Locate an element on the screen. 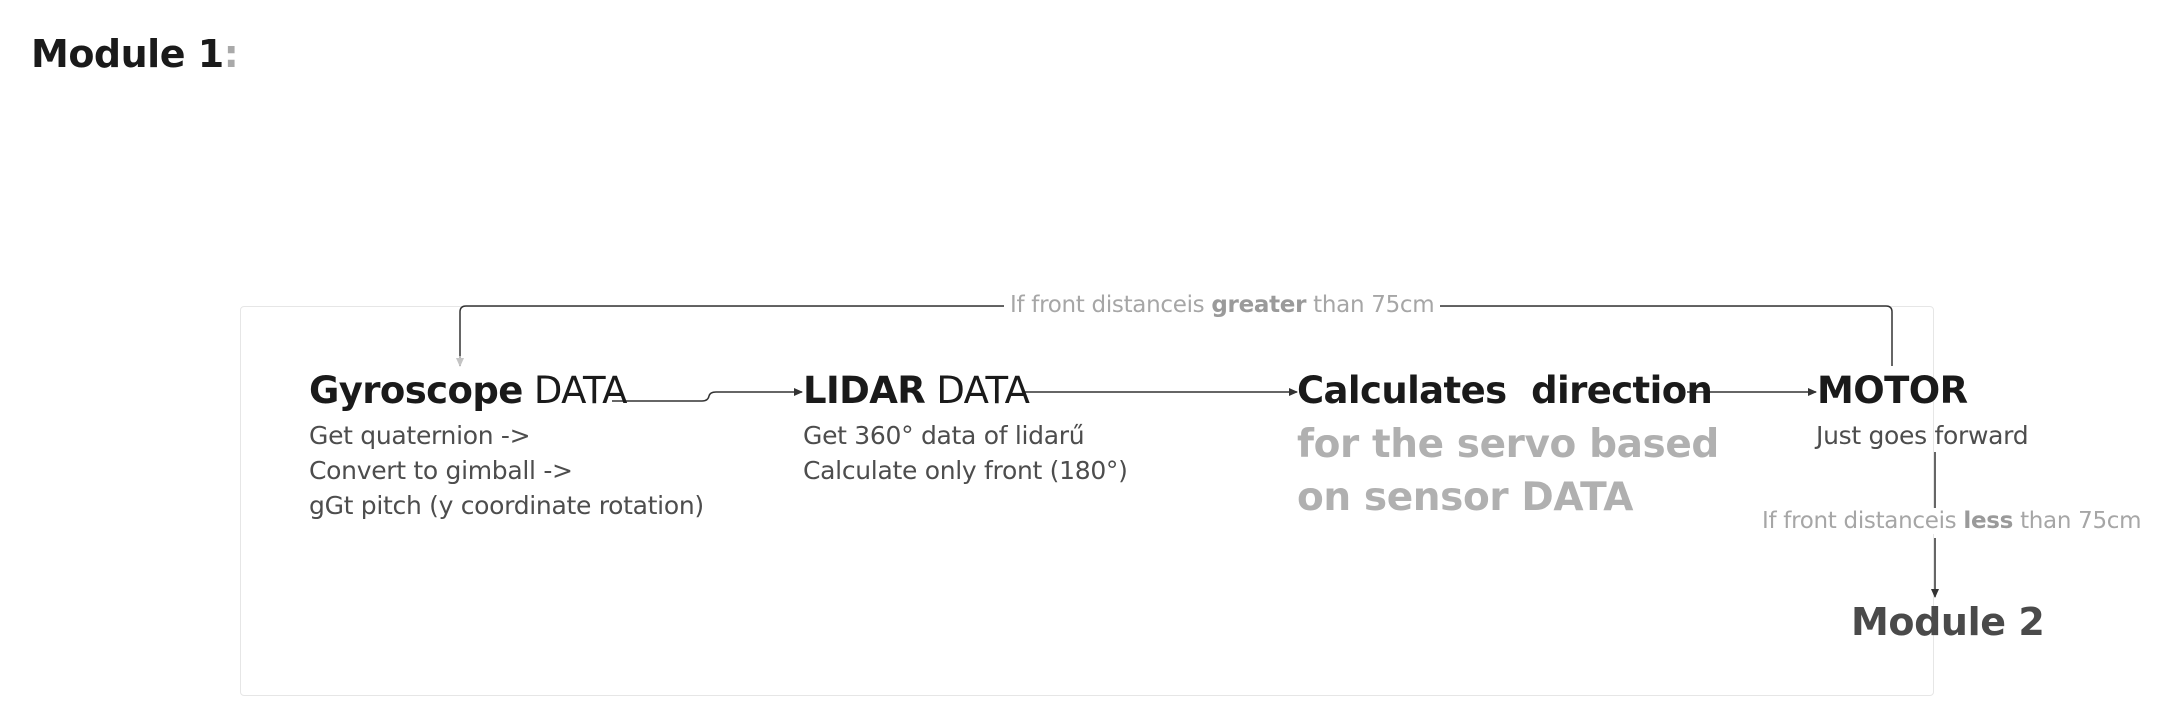  module2-node-title: Module 2 is located at coordinates (1948, 622).